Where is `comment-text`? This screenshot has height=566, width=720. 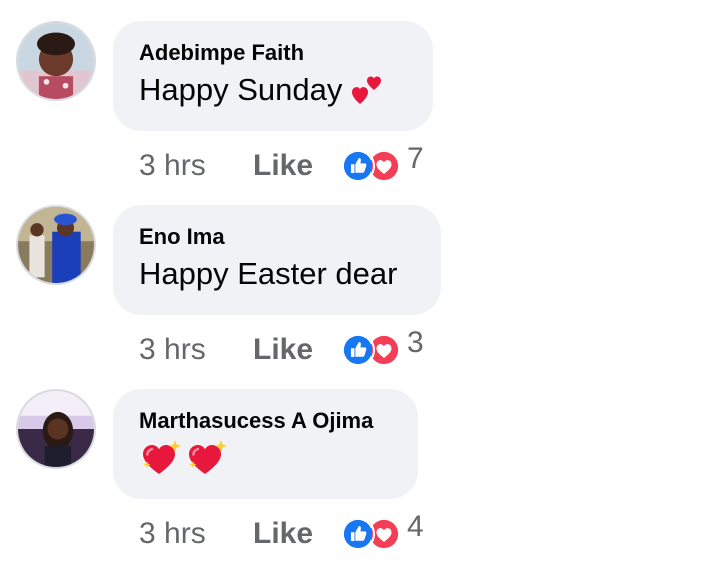
comment-text is located at coordinates (265, 458).